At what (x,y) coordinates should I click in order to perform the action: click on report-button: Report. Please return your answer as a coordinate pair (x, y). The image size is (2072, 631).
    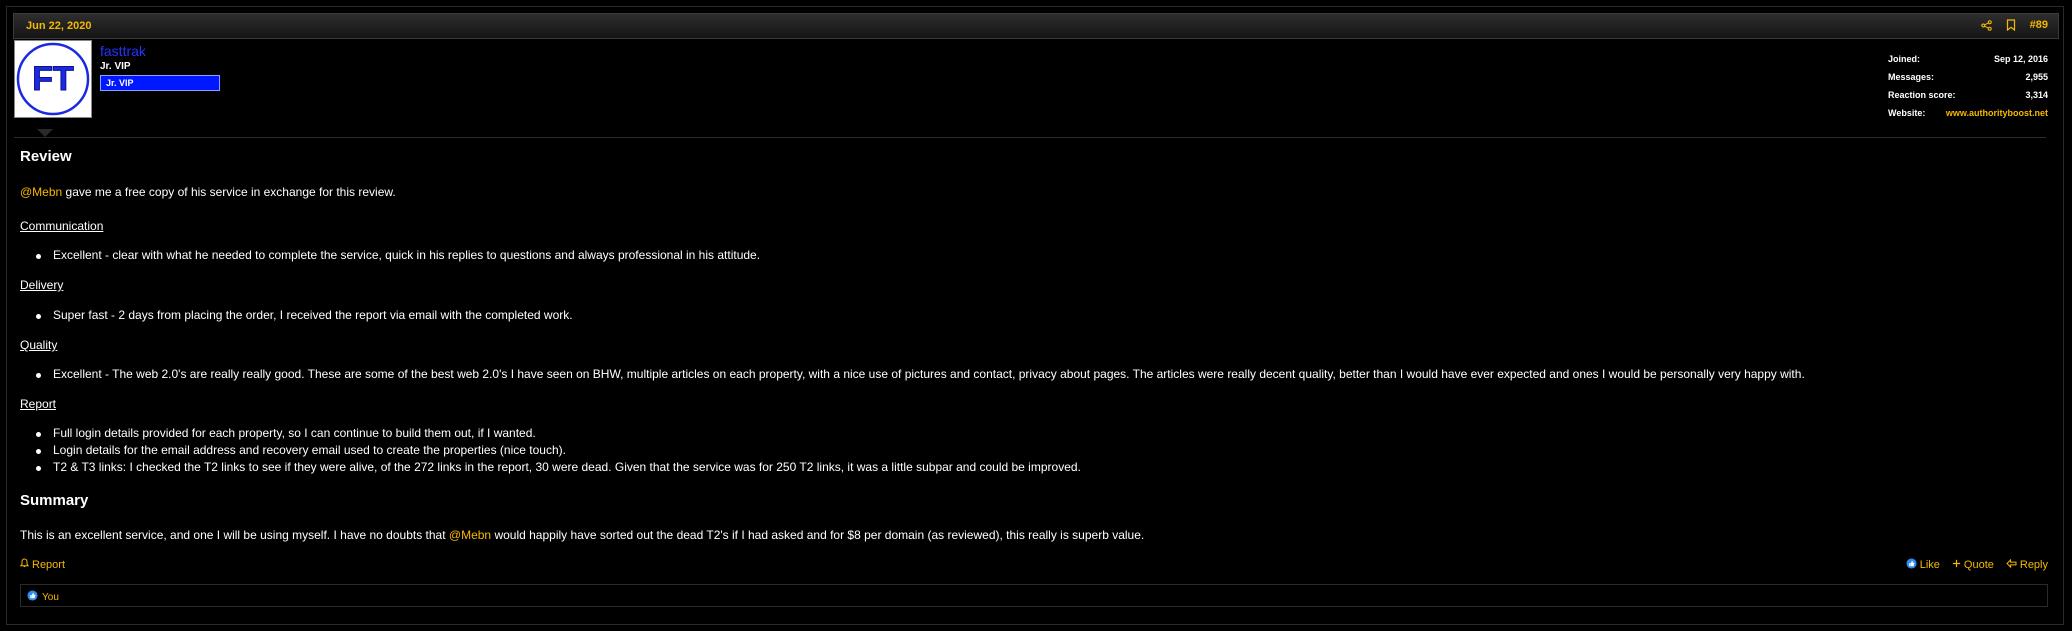
    Looking at the image, I should click on (42, 564).